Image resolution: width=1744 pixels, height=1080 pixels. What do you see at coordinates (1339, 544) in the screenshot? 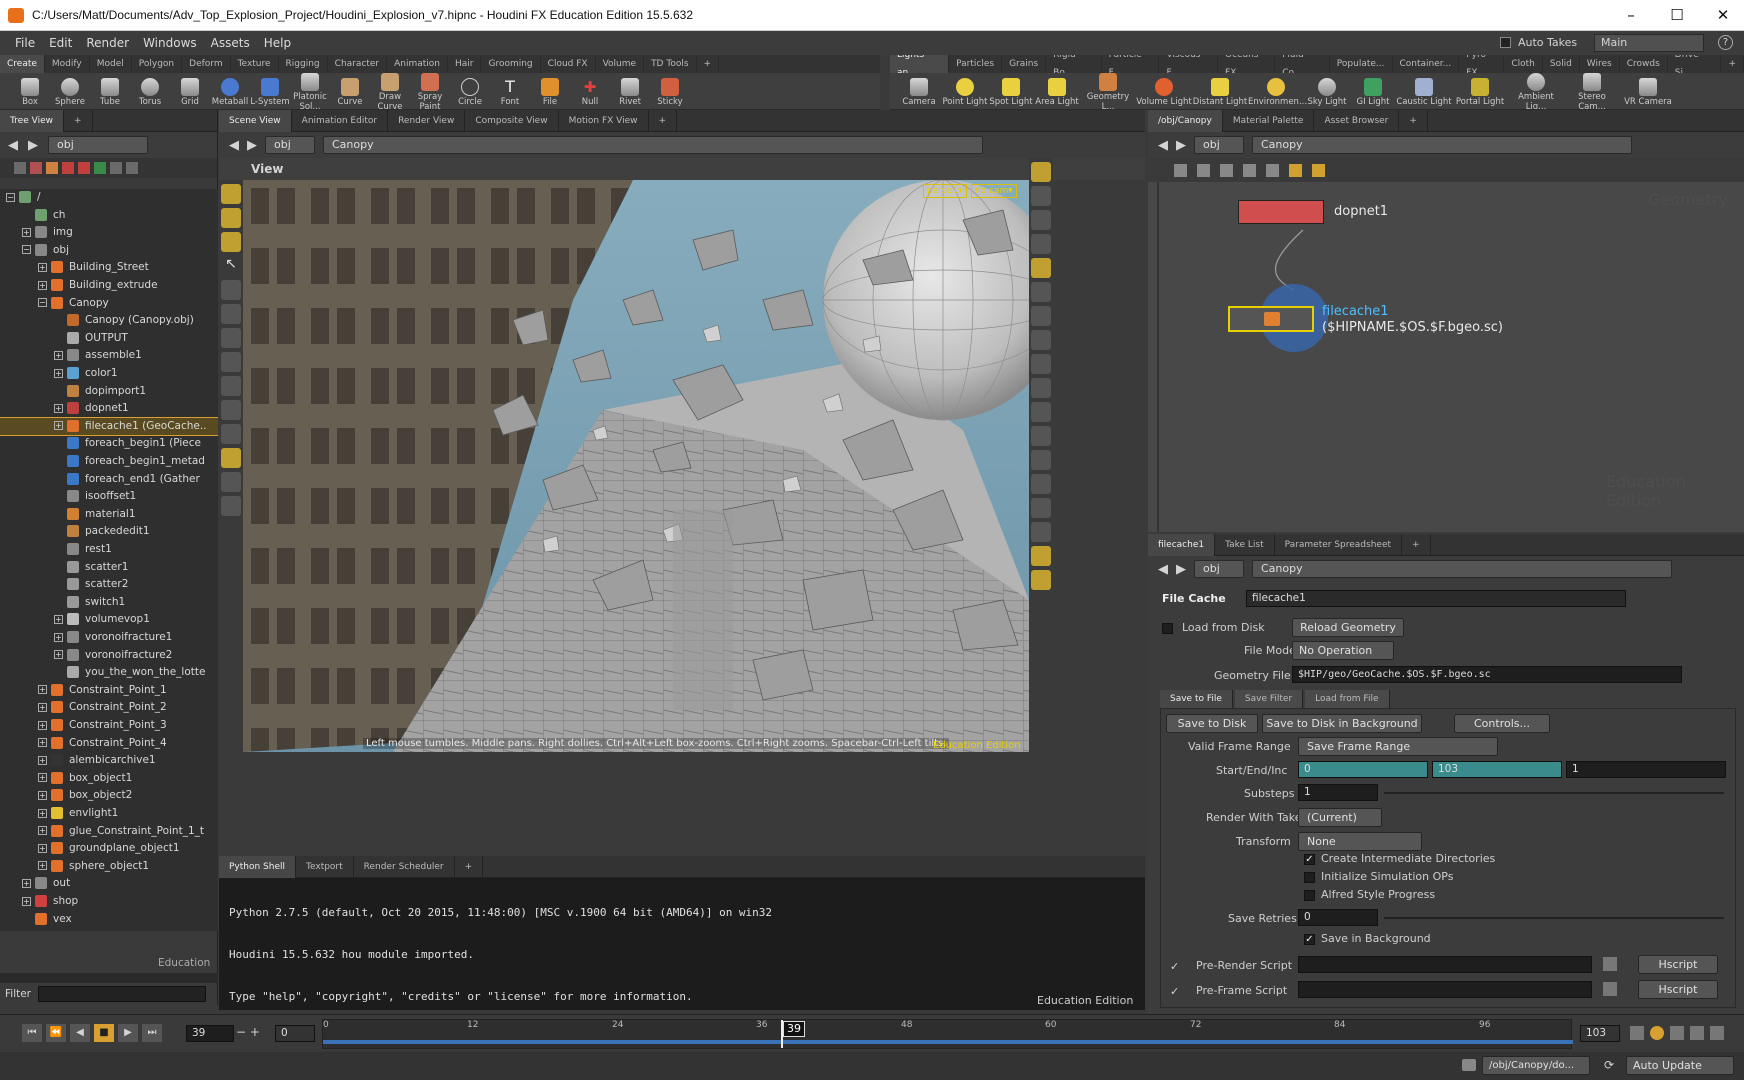
I see `tab-parameter-spreadsheet: Parameter Spreadsheet` at bounding box center [1339, 544].